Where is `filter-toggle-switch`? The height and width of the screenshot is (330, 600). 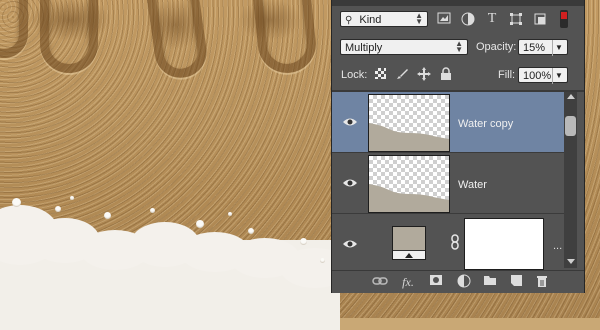
filter-toggle-switch is located at coordinates (564, 19).